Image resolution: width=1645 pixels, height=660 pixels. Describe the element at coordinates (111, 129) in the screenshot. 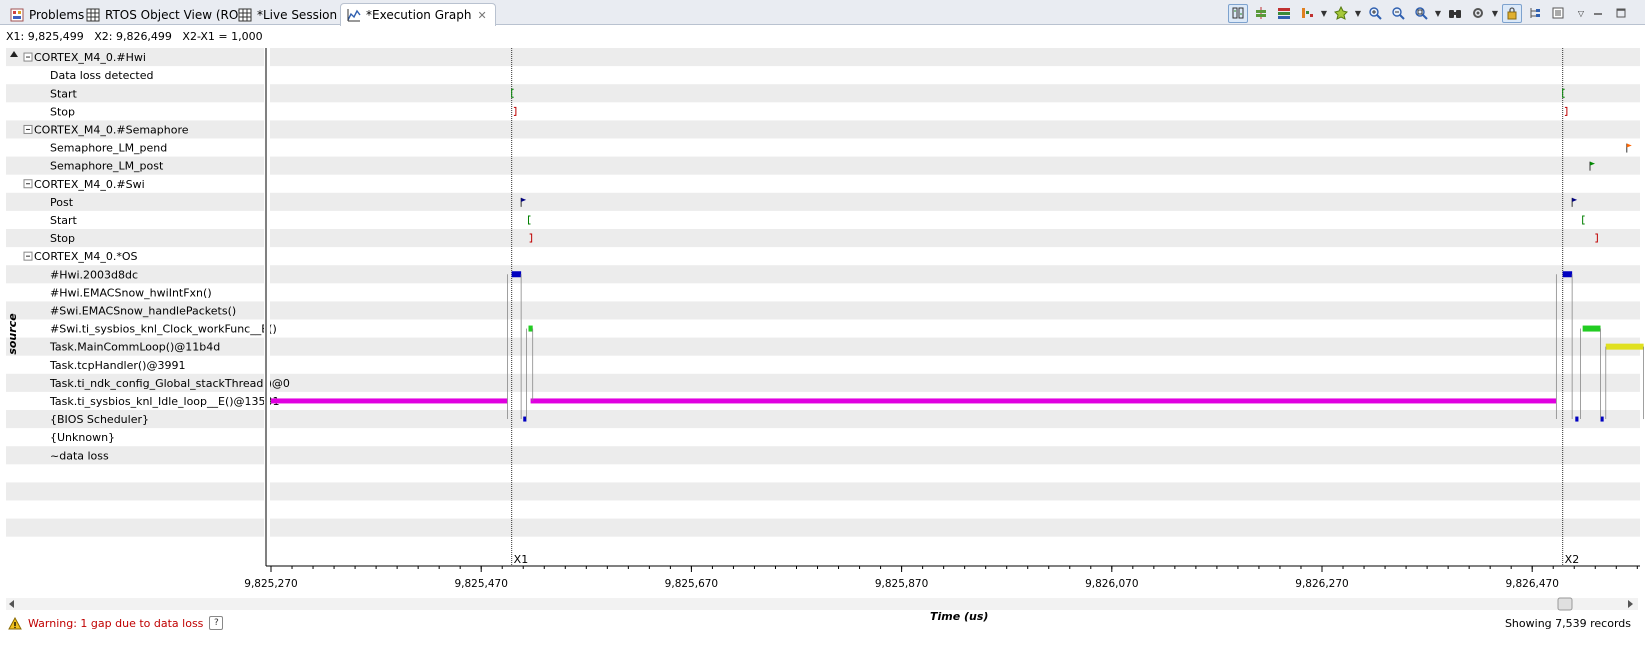

I see `row-group-label: CORTEX_M4_0.#Semaphore` at that location.